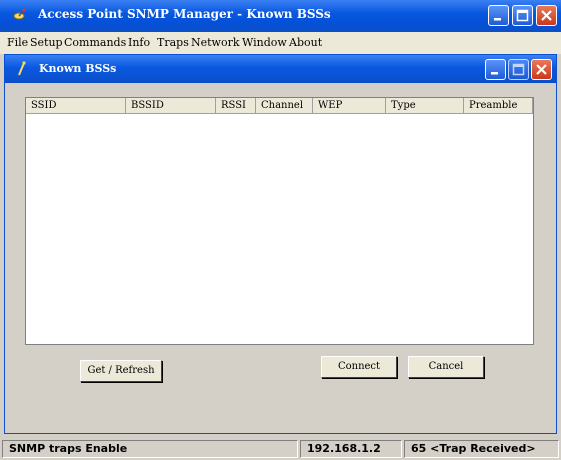 The width and height of the screenshot is (561, 460). I want to click on column-type: Type, so click(425, 106).